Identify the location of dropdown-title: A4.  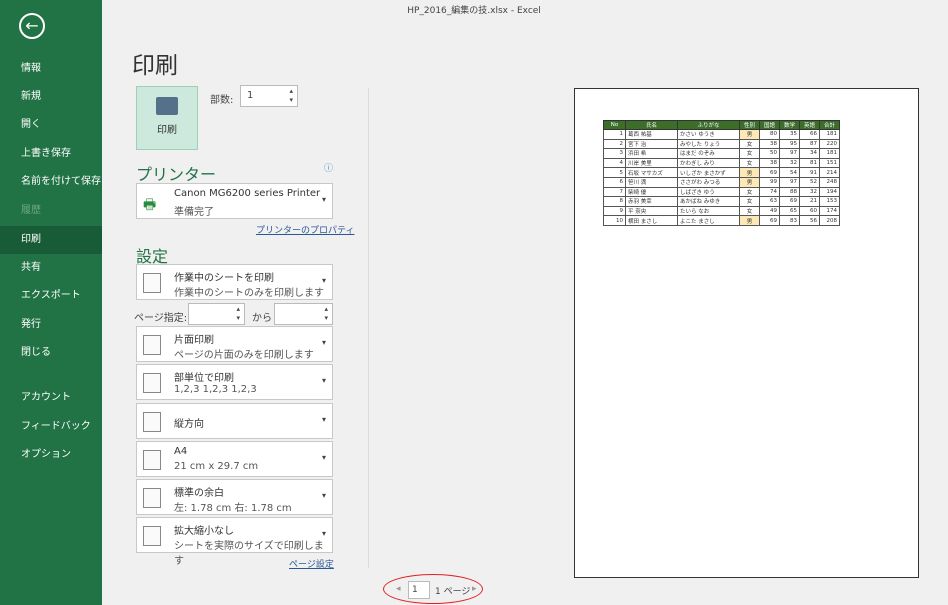
(181, 451).